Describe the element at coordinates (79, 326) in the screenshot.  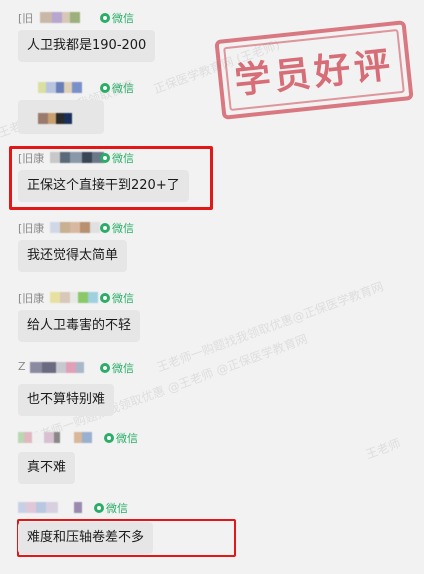
I see `message-bubble: 给人卫毒害的不轻` at that location.